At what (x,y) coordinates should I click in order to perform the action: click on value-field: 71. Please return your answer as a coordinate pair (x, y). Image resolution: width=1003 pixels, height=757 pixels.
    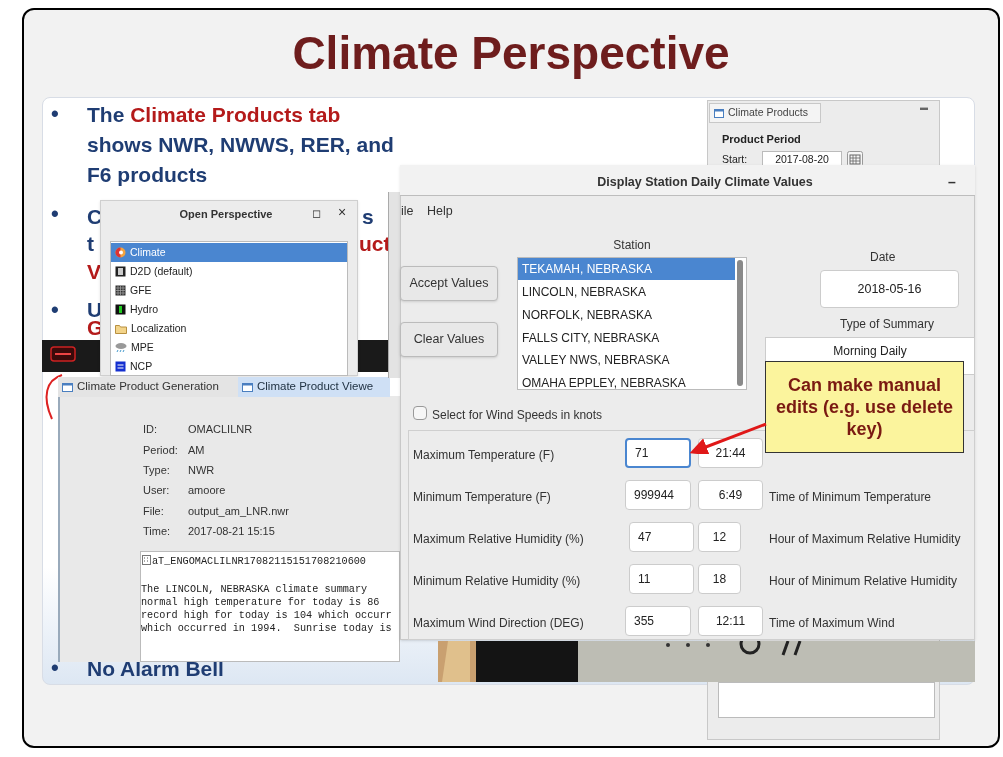
    Looking at the image, I should click on (658, 453).